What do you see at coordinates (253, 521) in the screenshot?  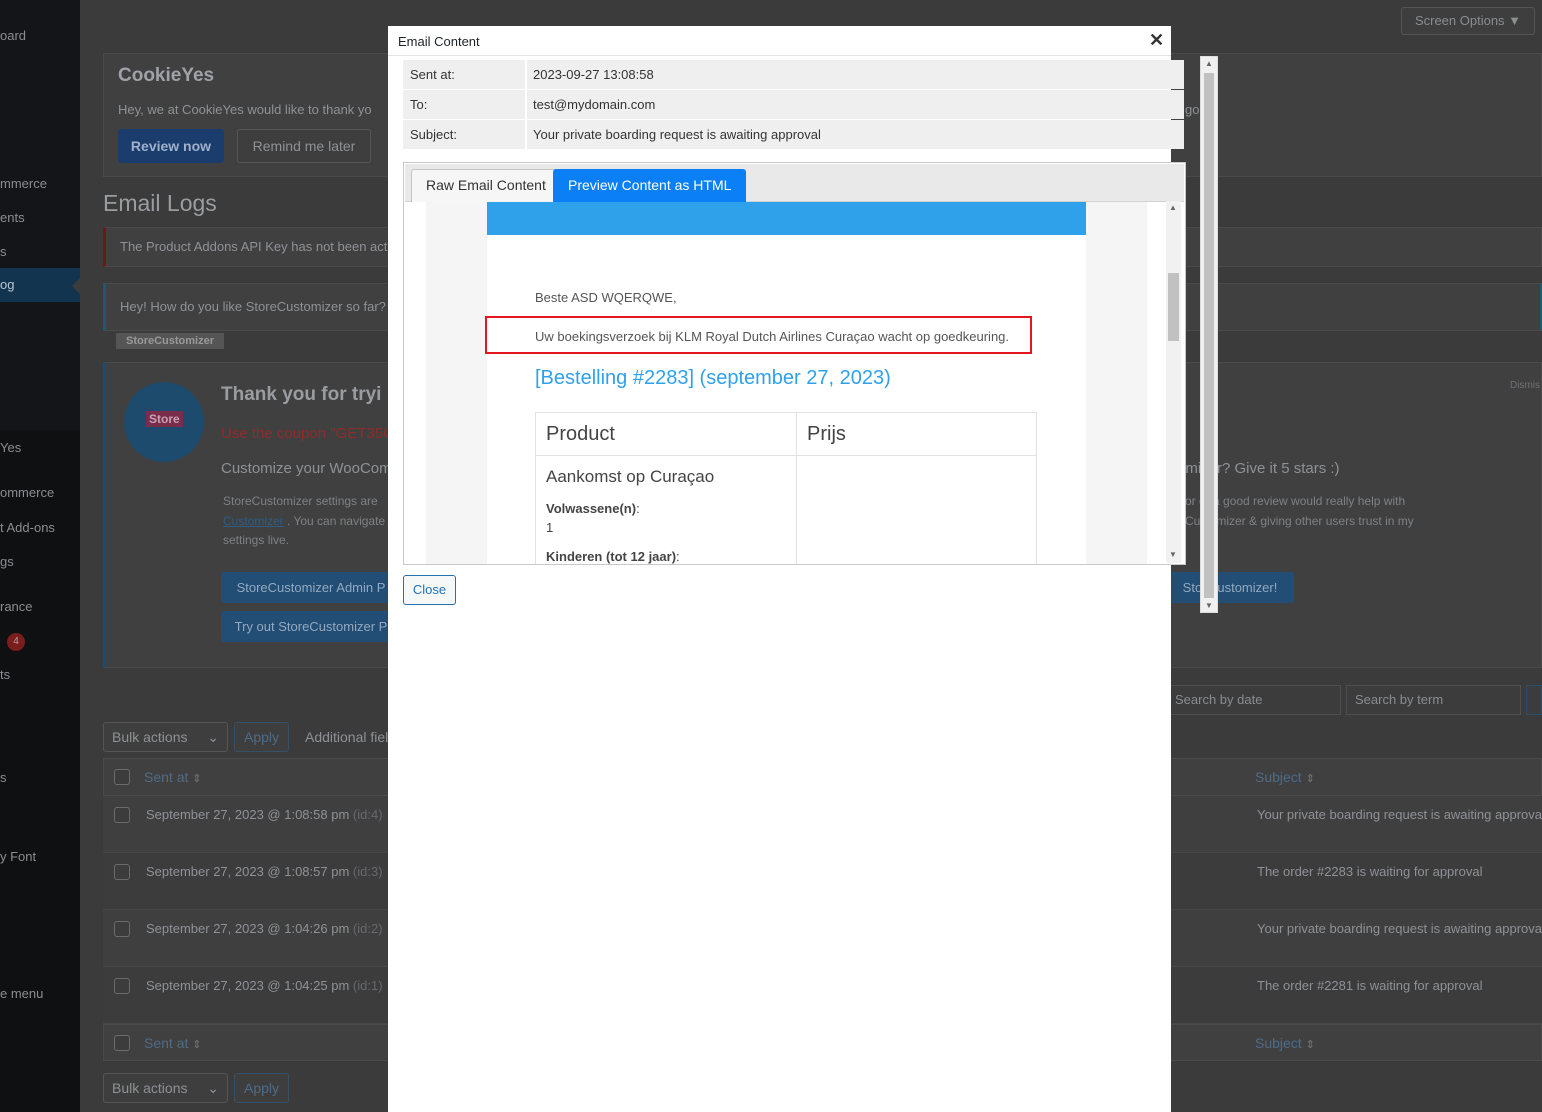 I see `sc-customizer-link: Customizer` at bounding box center [253, 521].